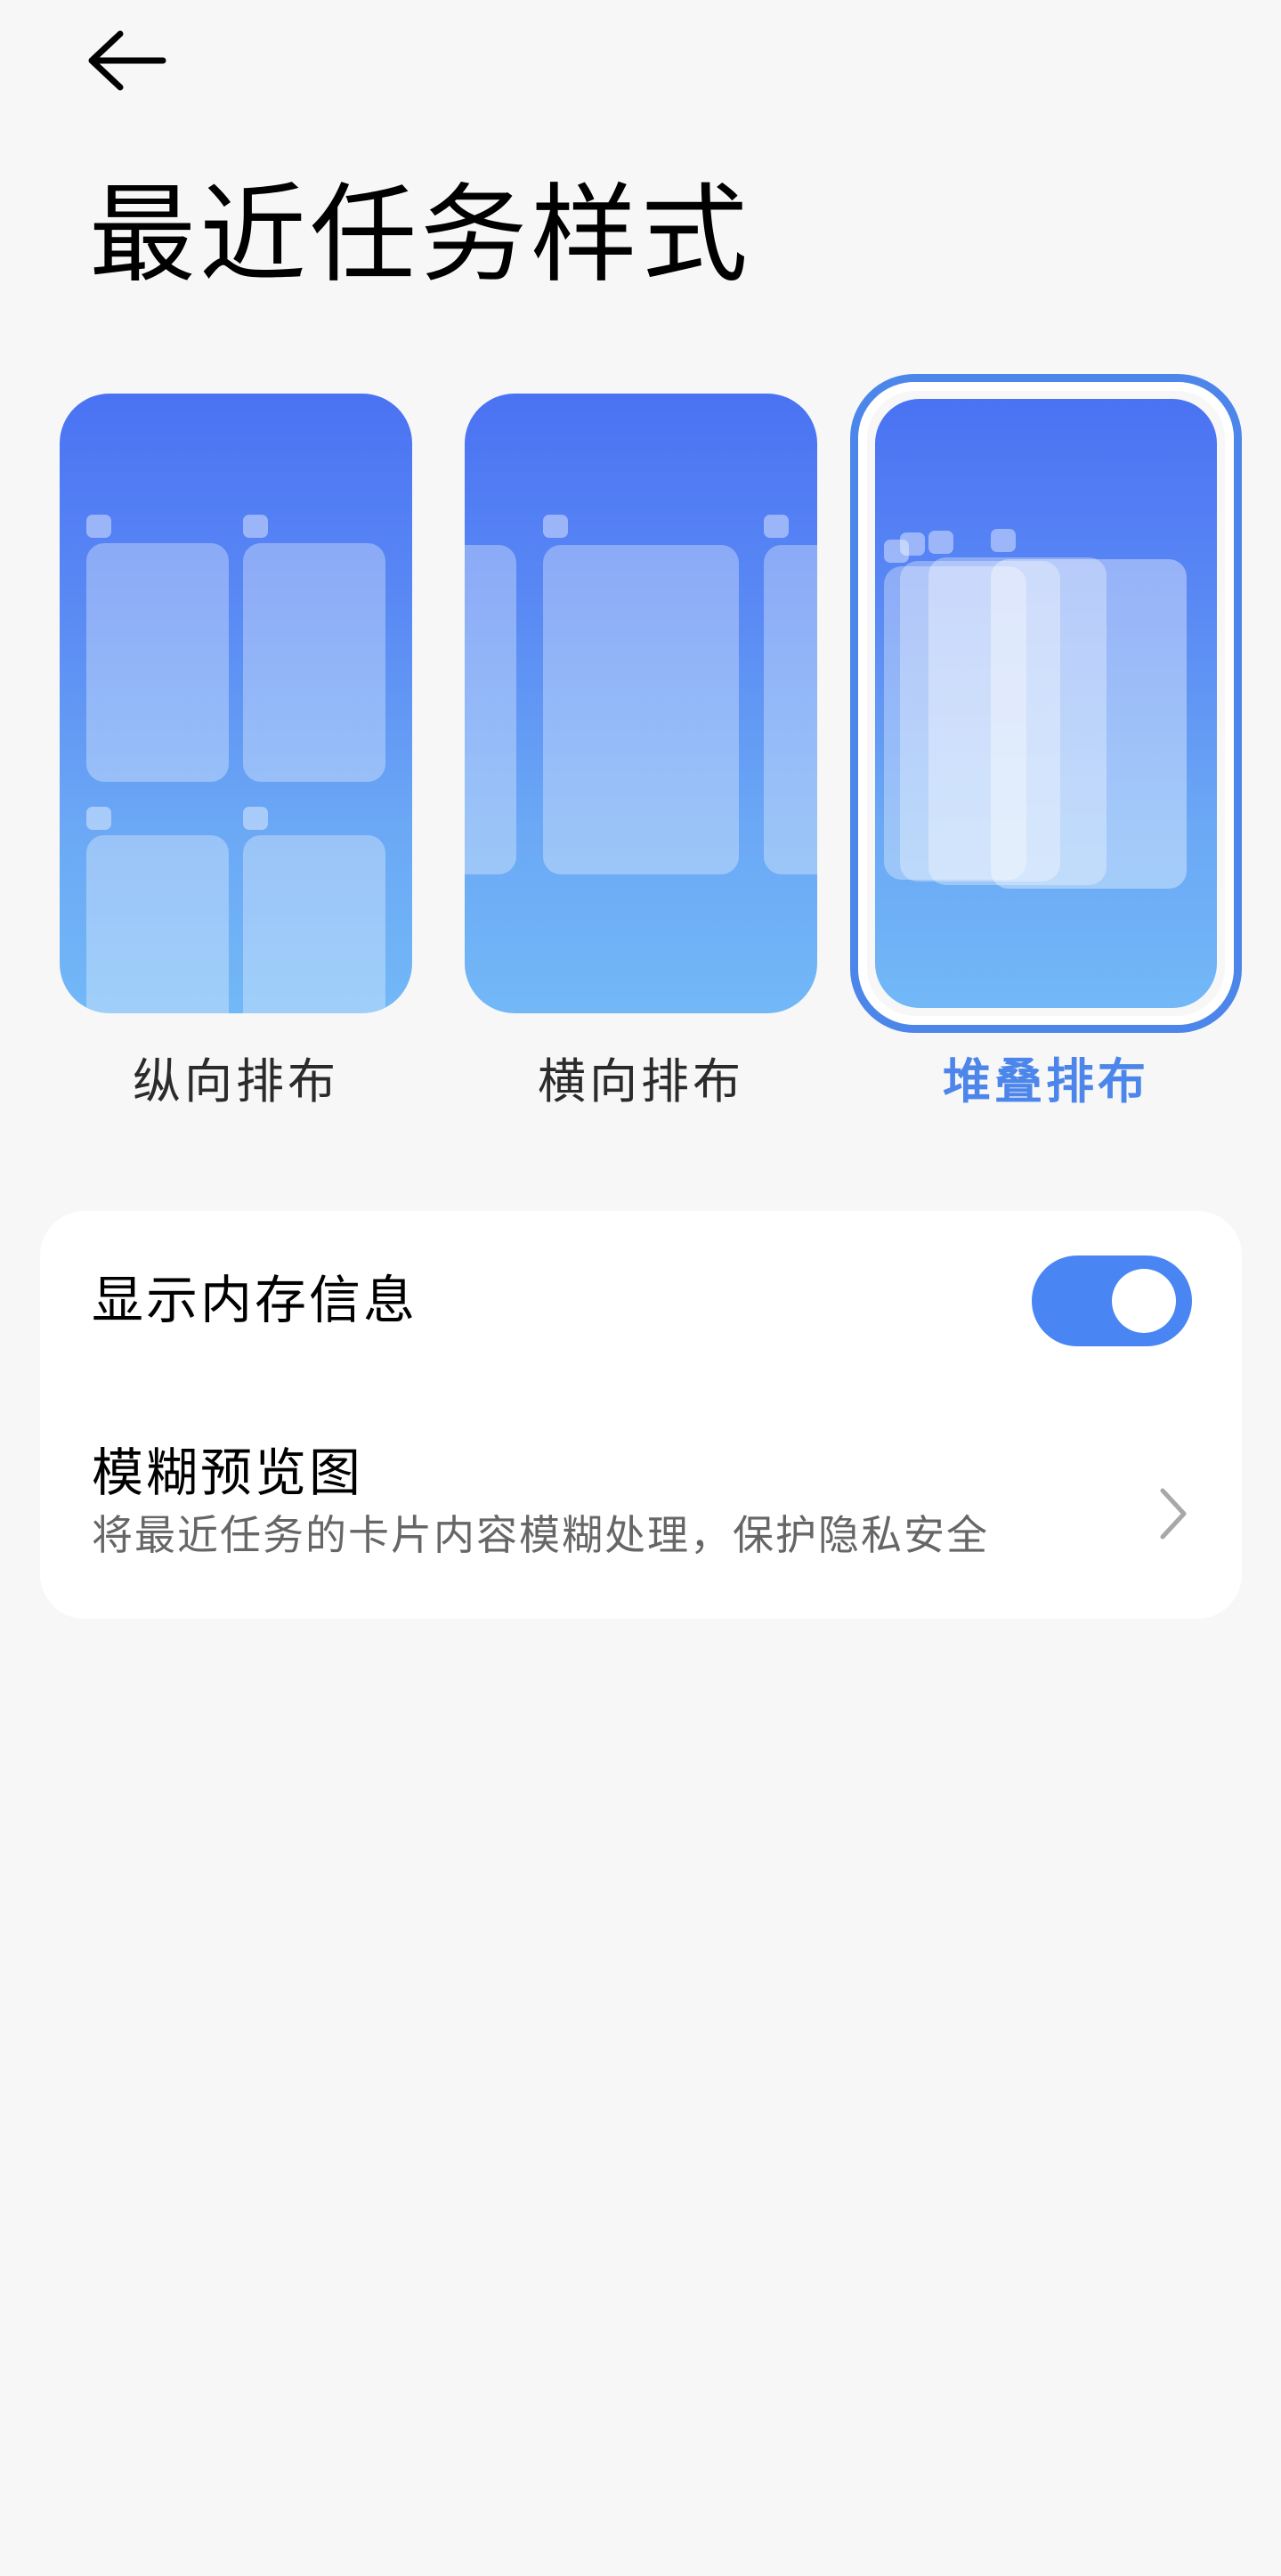  What do you see at coordinates (540, 1535) in the screenshot?
I see `blur-preview-description: 将最近任务的卡片内容模糊处理，保护隐私安全` at bounding box center [540, 1535].